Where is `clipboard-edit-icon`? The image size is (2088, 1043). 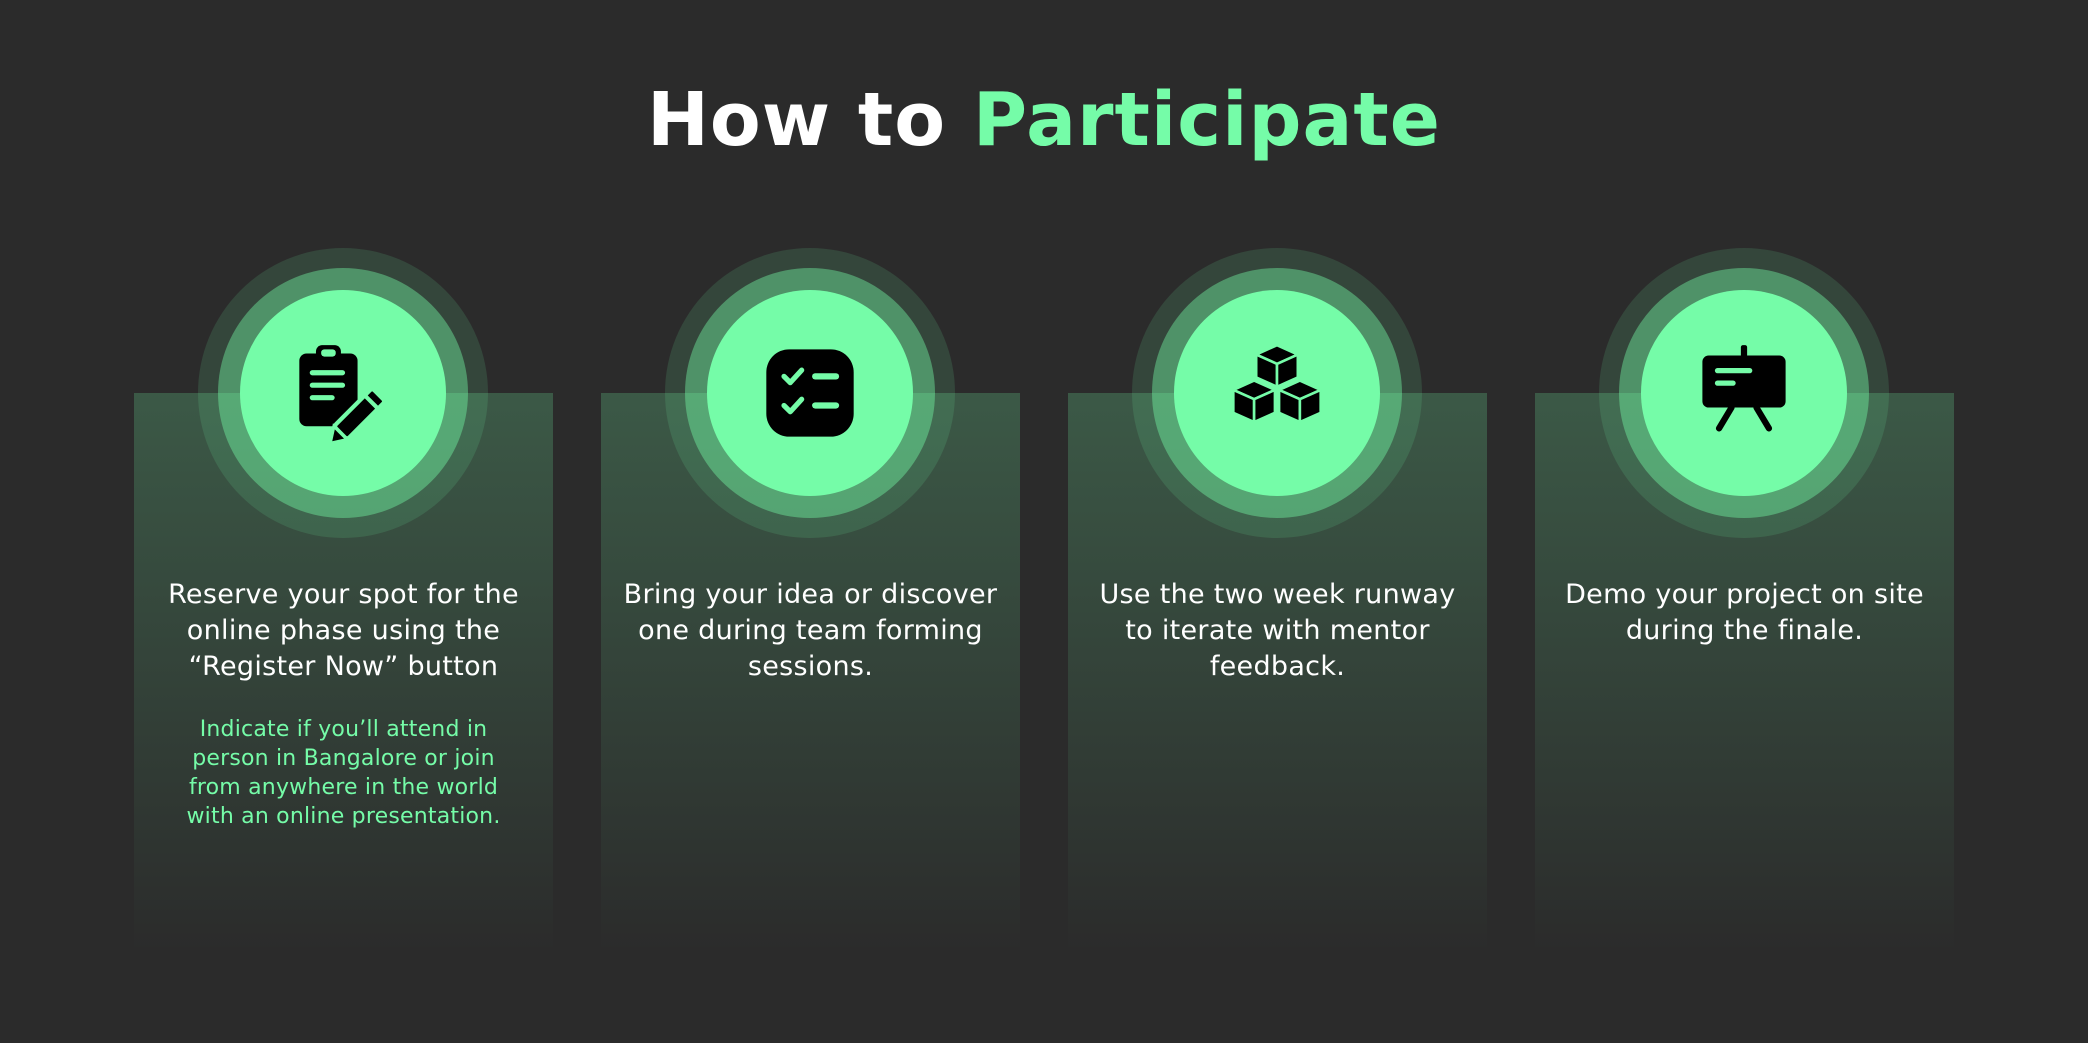
clipboard-edit-icon is located at coordinates (343, 395).